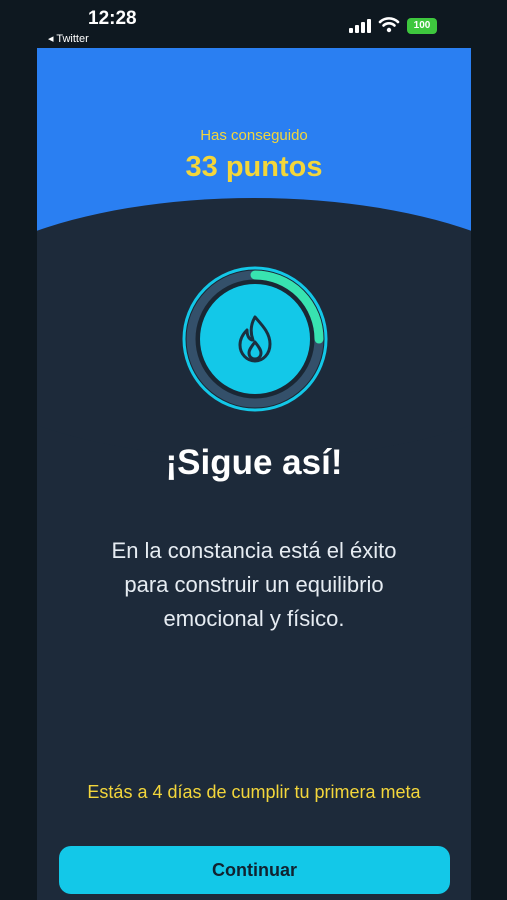 This screenshot has width=507, height=900. I want to click on status-bar: 12:28 ◂ Twitter 100, so click(253, 24).